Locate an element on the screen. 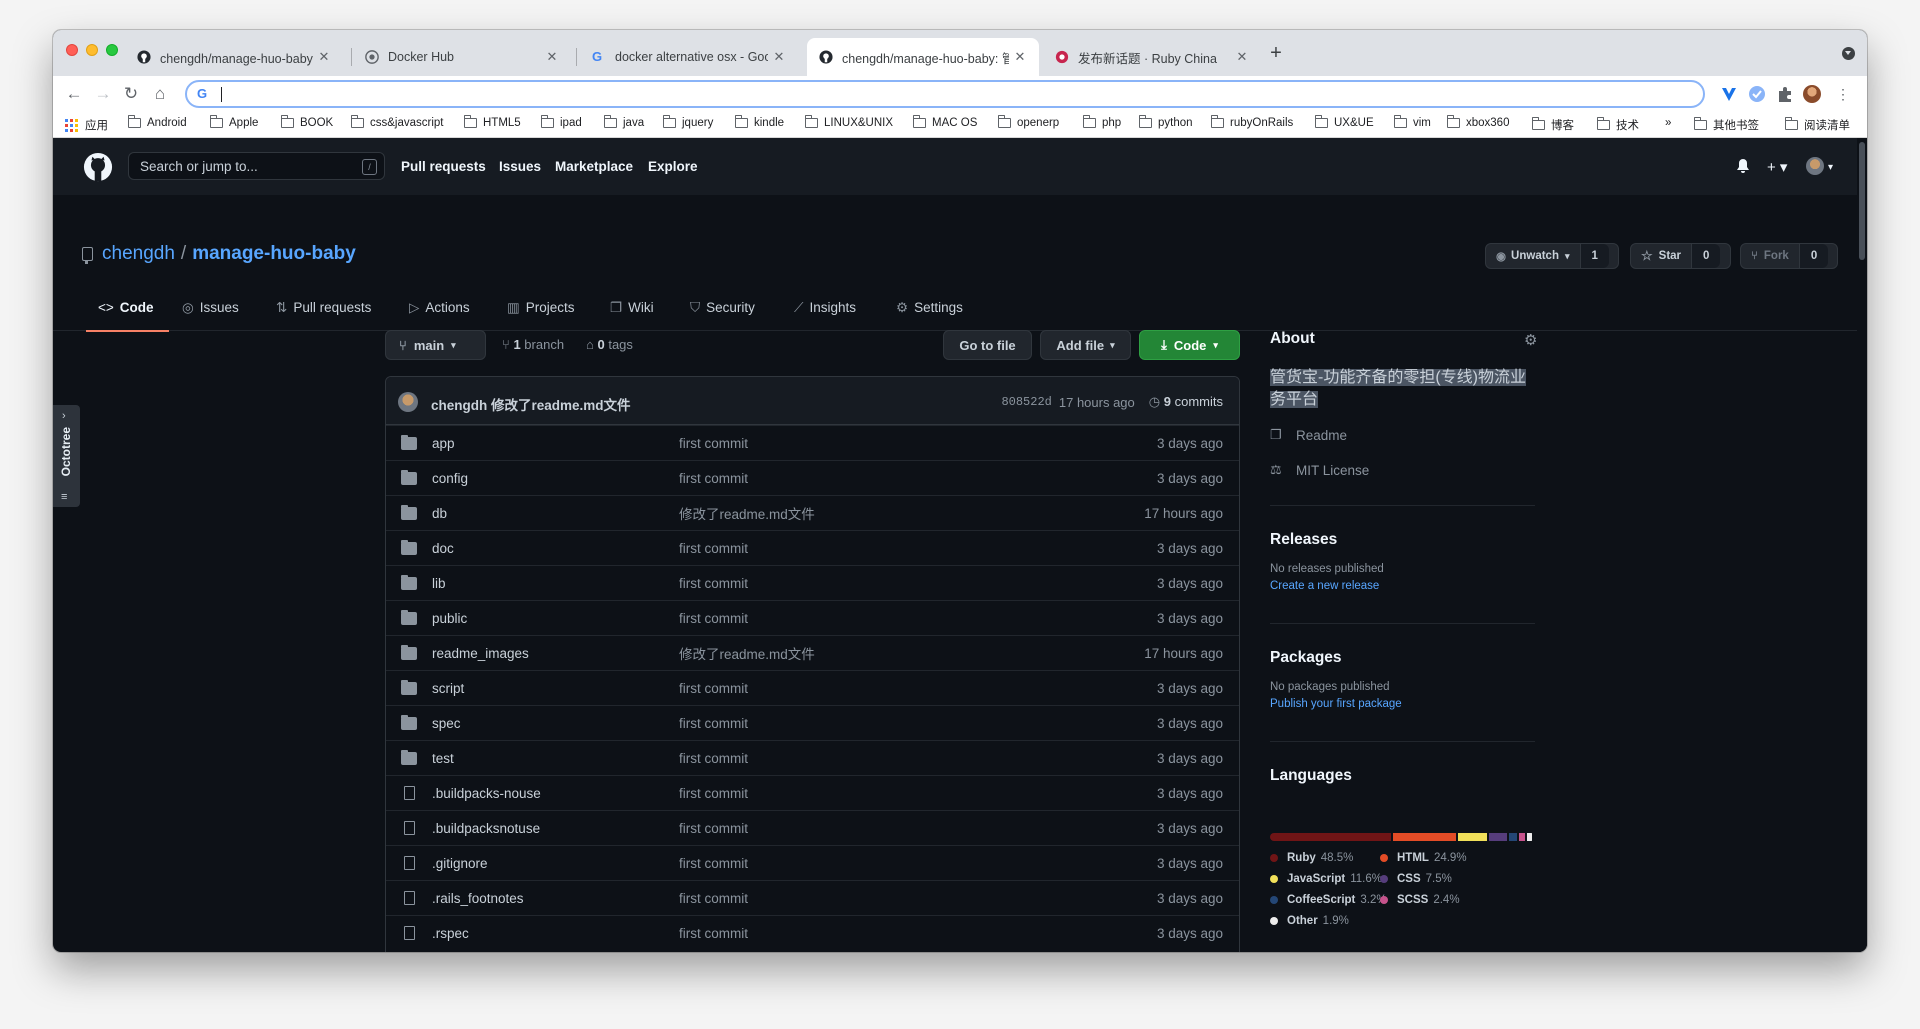 This screenshot has width=1920, height=1029. bookmark-folder: openerp is located at coordinates (1028, 122).